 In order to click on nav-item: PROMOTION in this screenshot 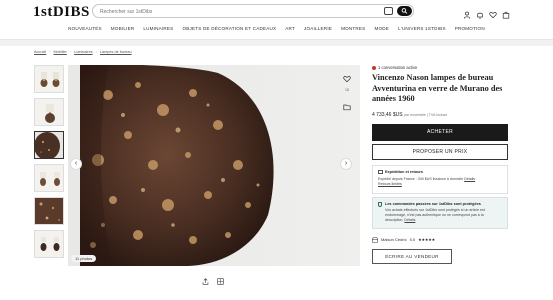, I will do `click(470, 31)`.